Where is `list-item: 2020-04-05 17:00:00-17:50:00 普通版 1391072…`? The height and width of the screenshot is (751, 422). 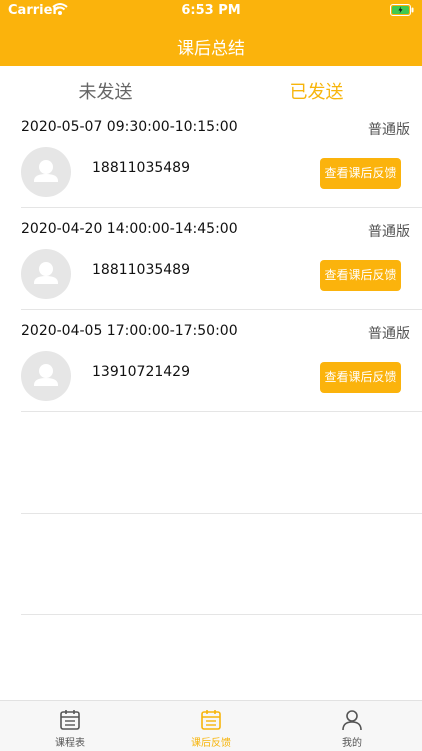 list-item: 2020-04-05 17:00:00-17:50:00 普通版 1391072… is located at coordinates (211, 371).